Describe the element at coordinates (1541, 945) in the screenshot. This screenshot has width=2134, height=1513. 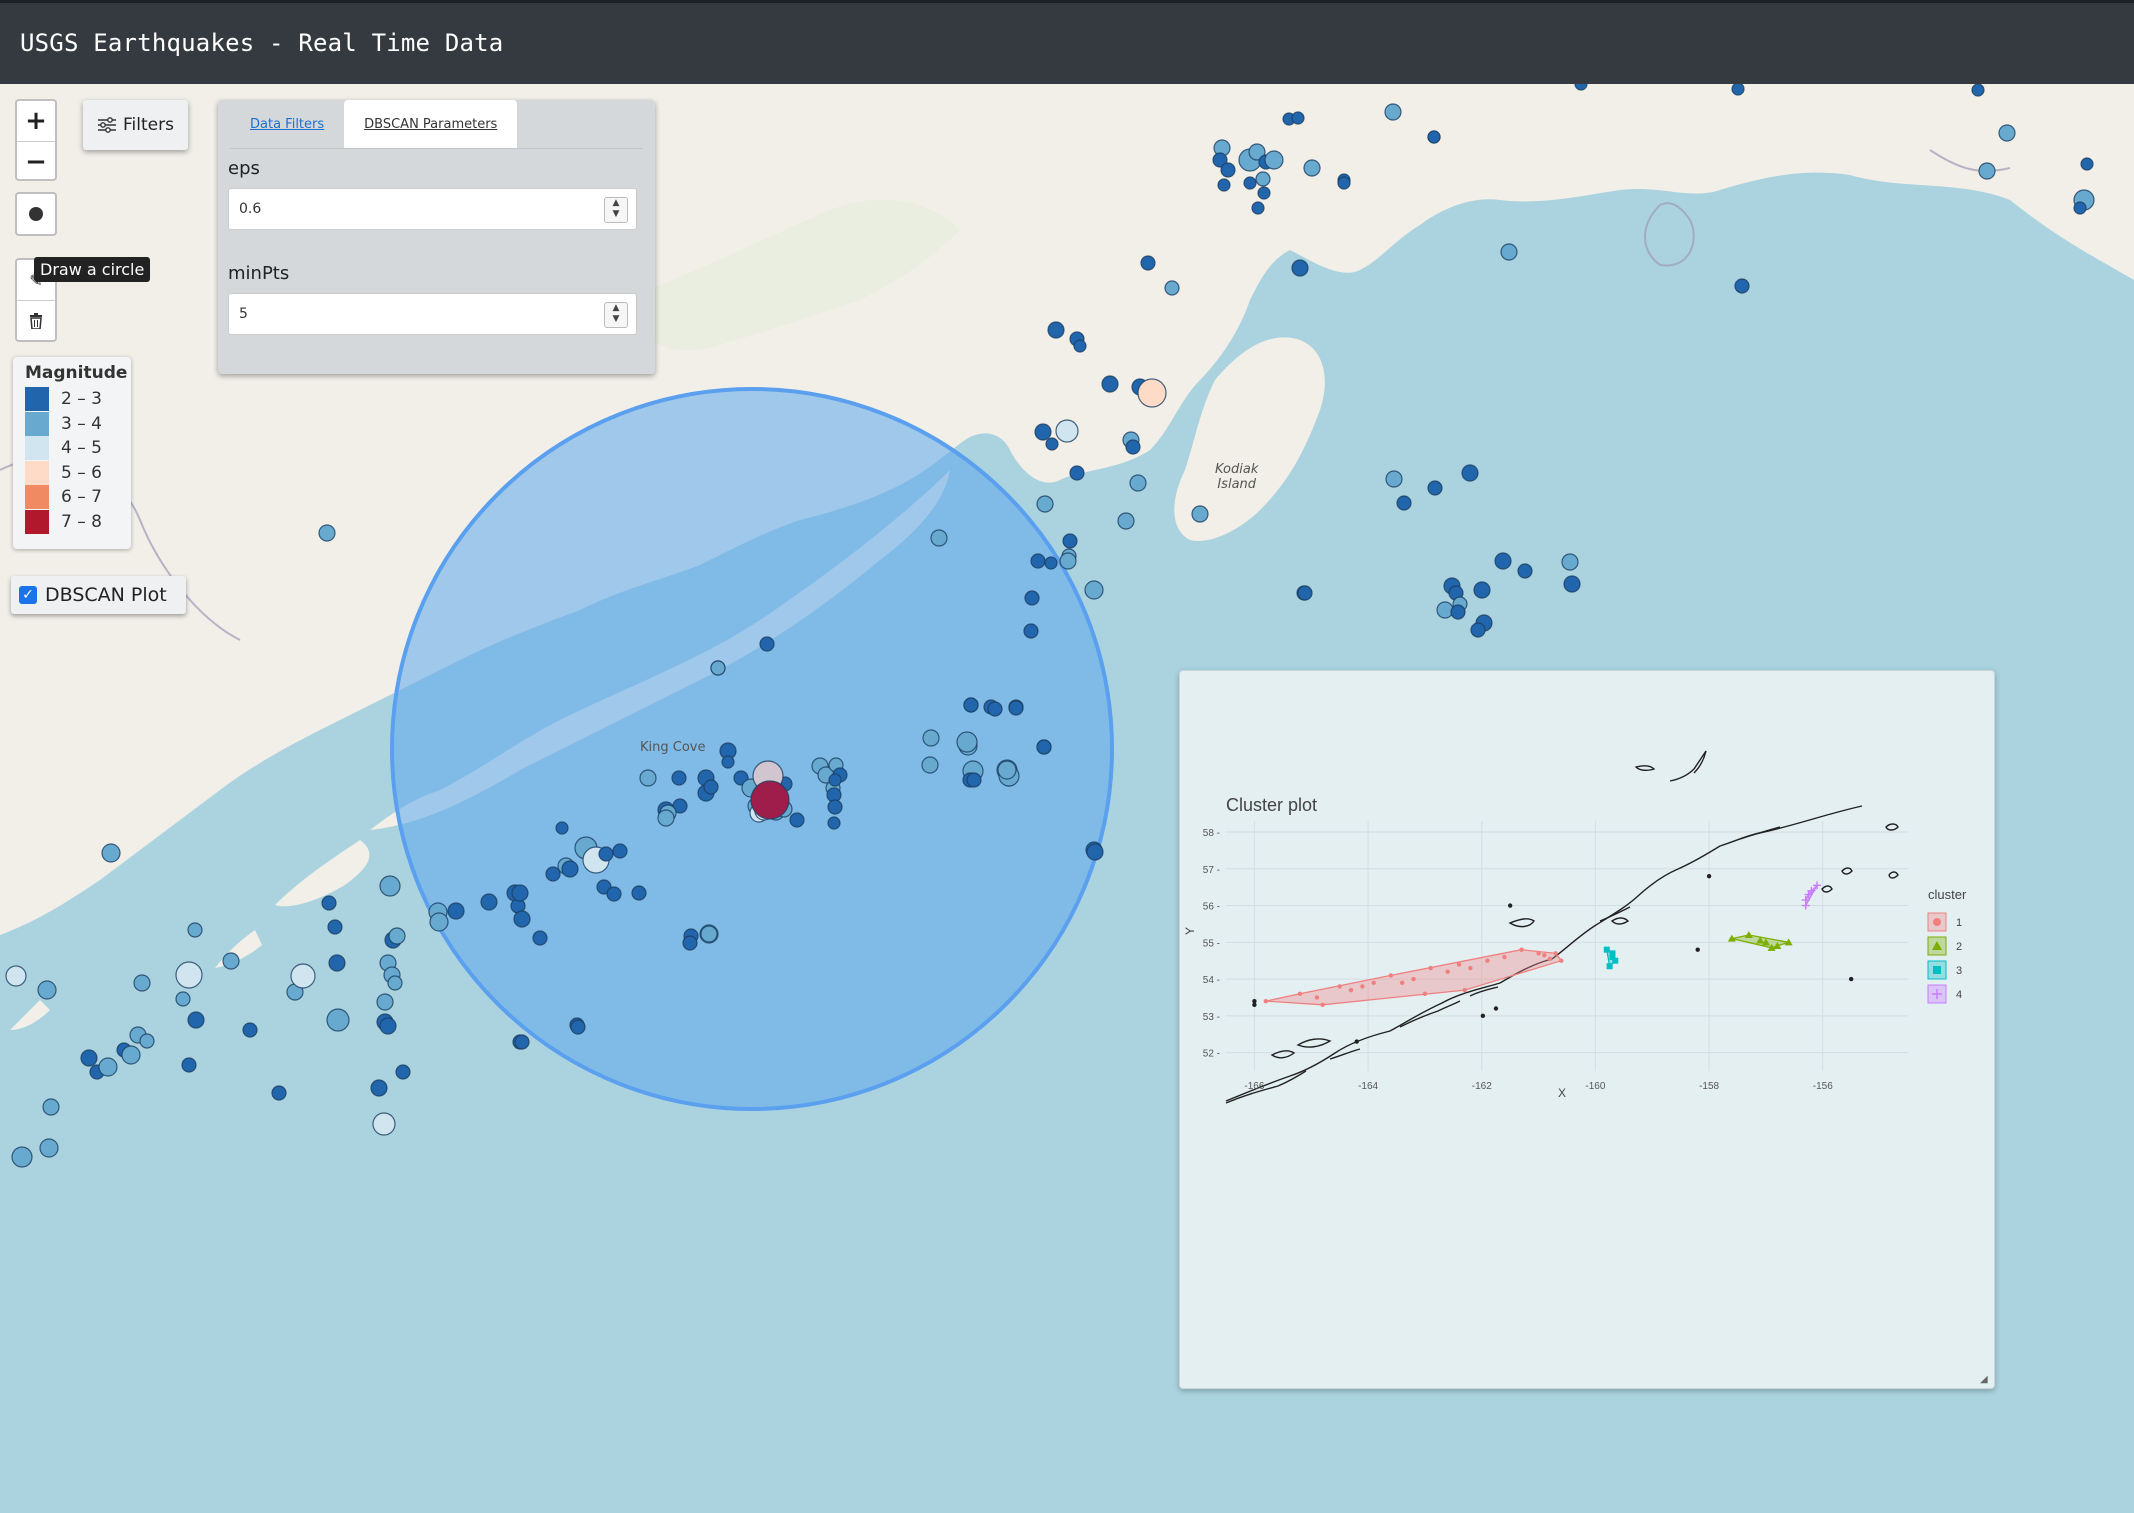
I see `cluster-hulls` at that location.